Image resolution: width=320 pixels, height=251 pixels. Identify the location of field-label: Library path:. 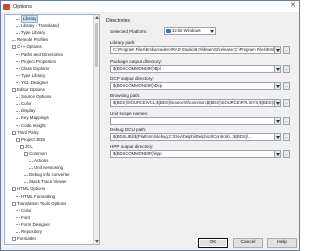
(123, 42).